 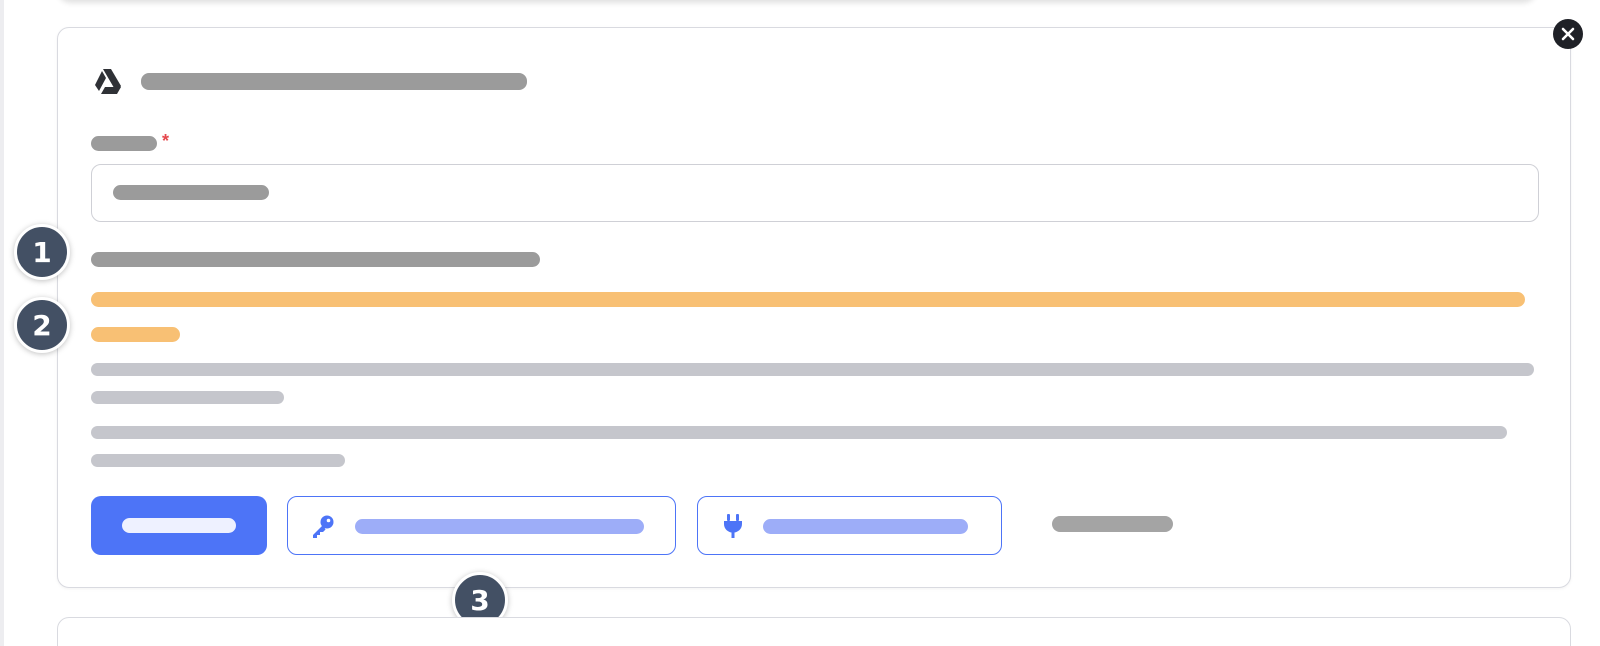 I want to click on authenticate-button, so click(x=481, y=525).